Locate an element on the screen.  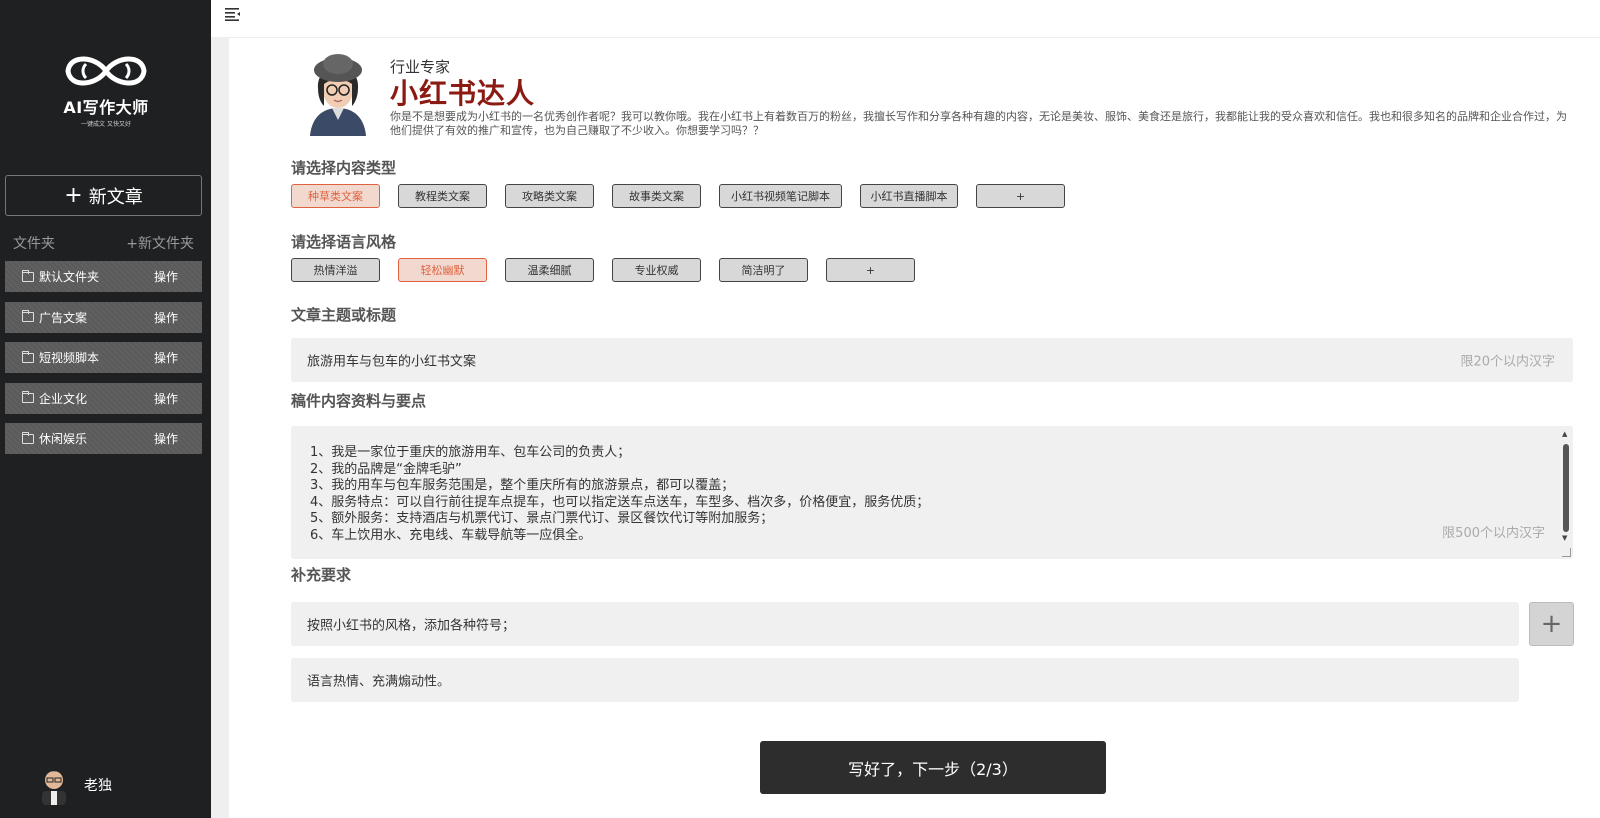
folder-item-left: 短视频脚本 is located at coordinates (60, 357).